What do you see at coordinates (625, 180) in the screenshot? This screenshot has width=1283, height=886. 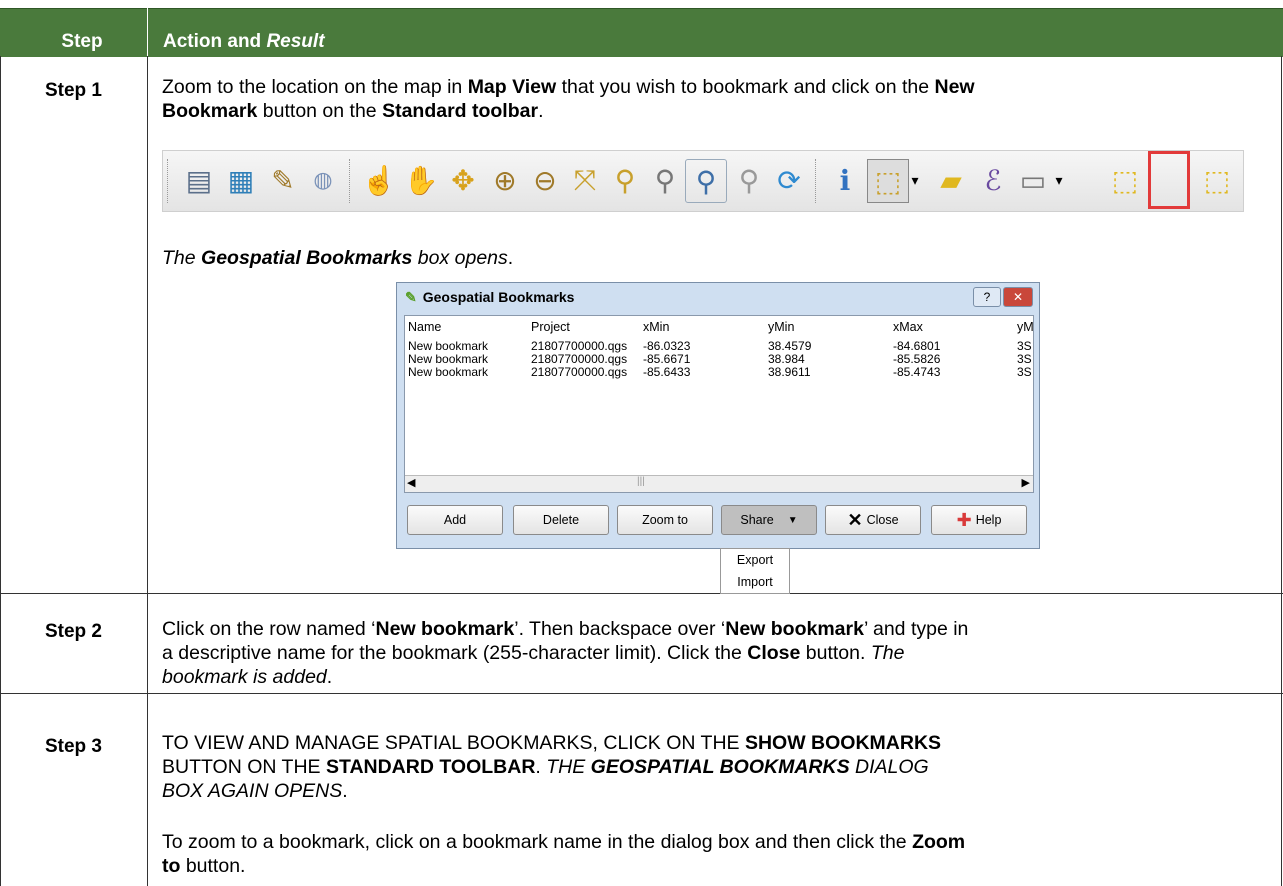 I see `zoom-to-selection-icon: ⚲` at bounding box center [625, 180].